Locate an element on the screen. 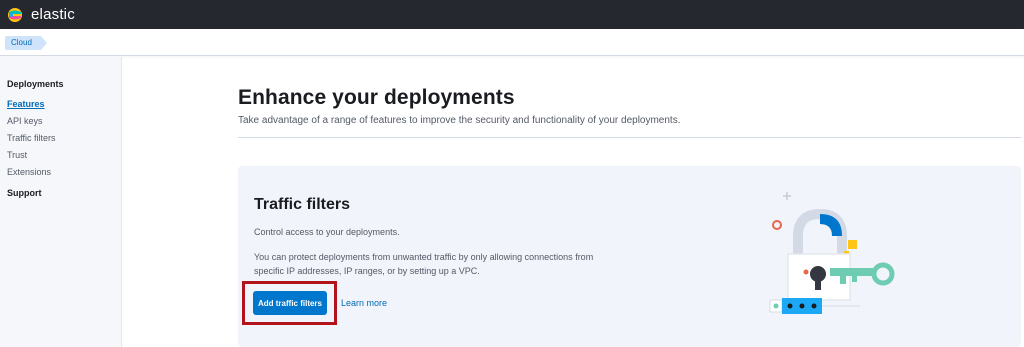 This screenshot has height=347, width=1024. sidebar-item-api-keys: API keys is located at coordinates (25, 121).